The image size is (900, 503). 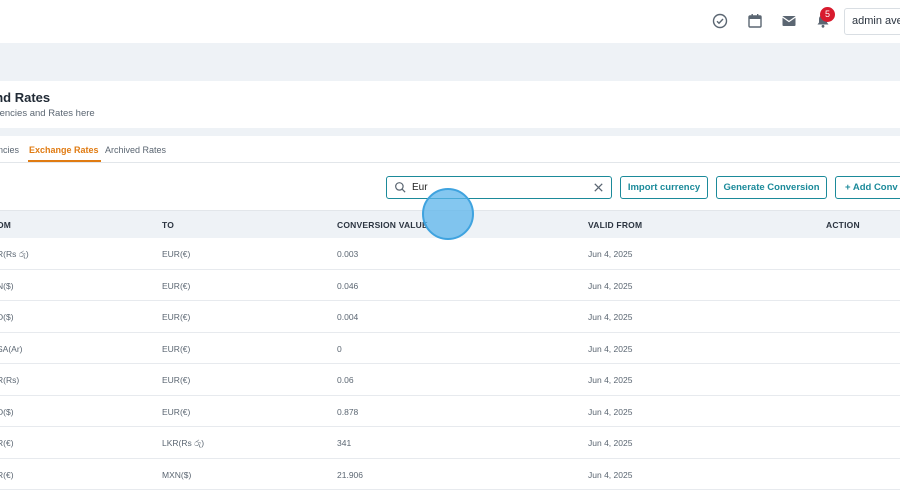 What do you see at coordinates (47, 113) in the screenshot?
I see `page-subtitle: urrencies and Rates here` at bounding box center [47, 113].